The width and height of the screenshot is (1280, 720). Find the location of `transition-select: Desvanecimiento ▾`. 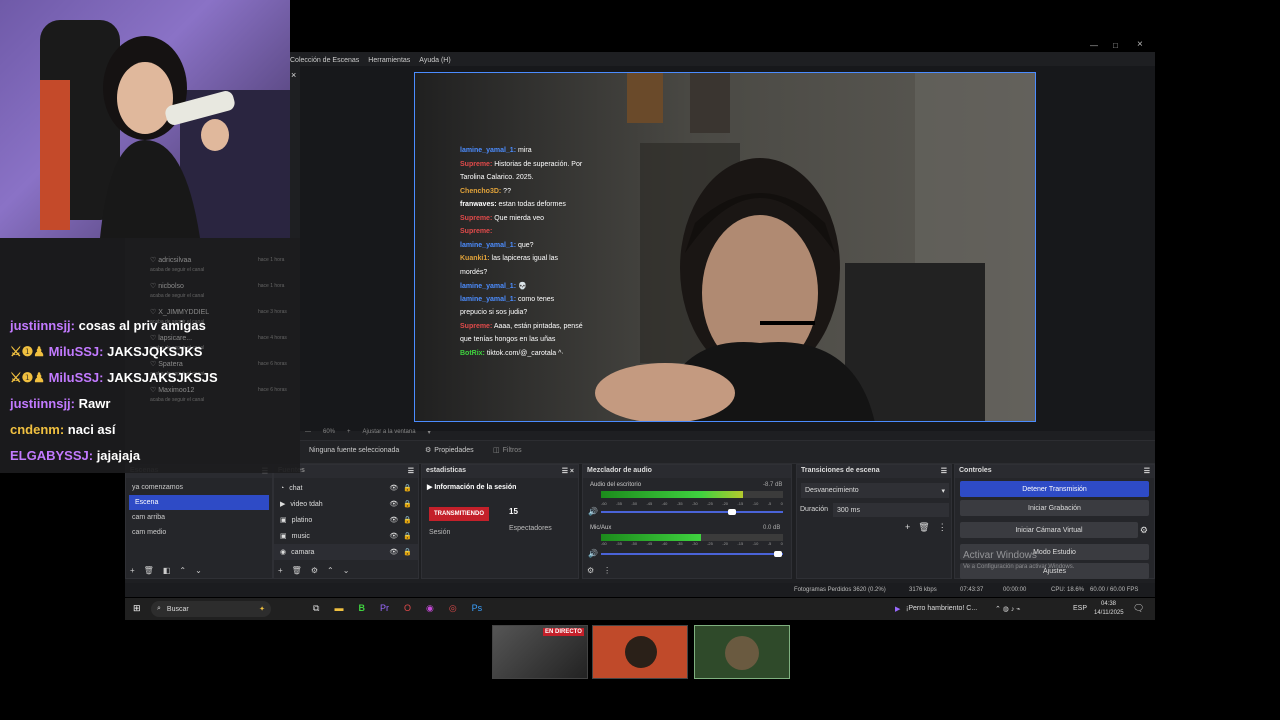

transition-select: Desvanecimiento ▾ is located at coordinates (875, 490).